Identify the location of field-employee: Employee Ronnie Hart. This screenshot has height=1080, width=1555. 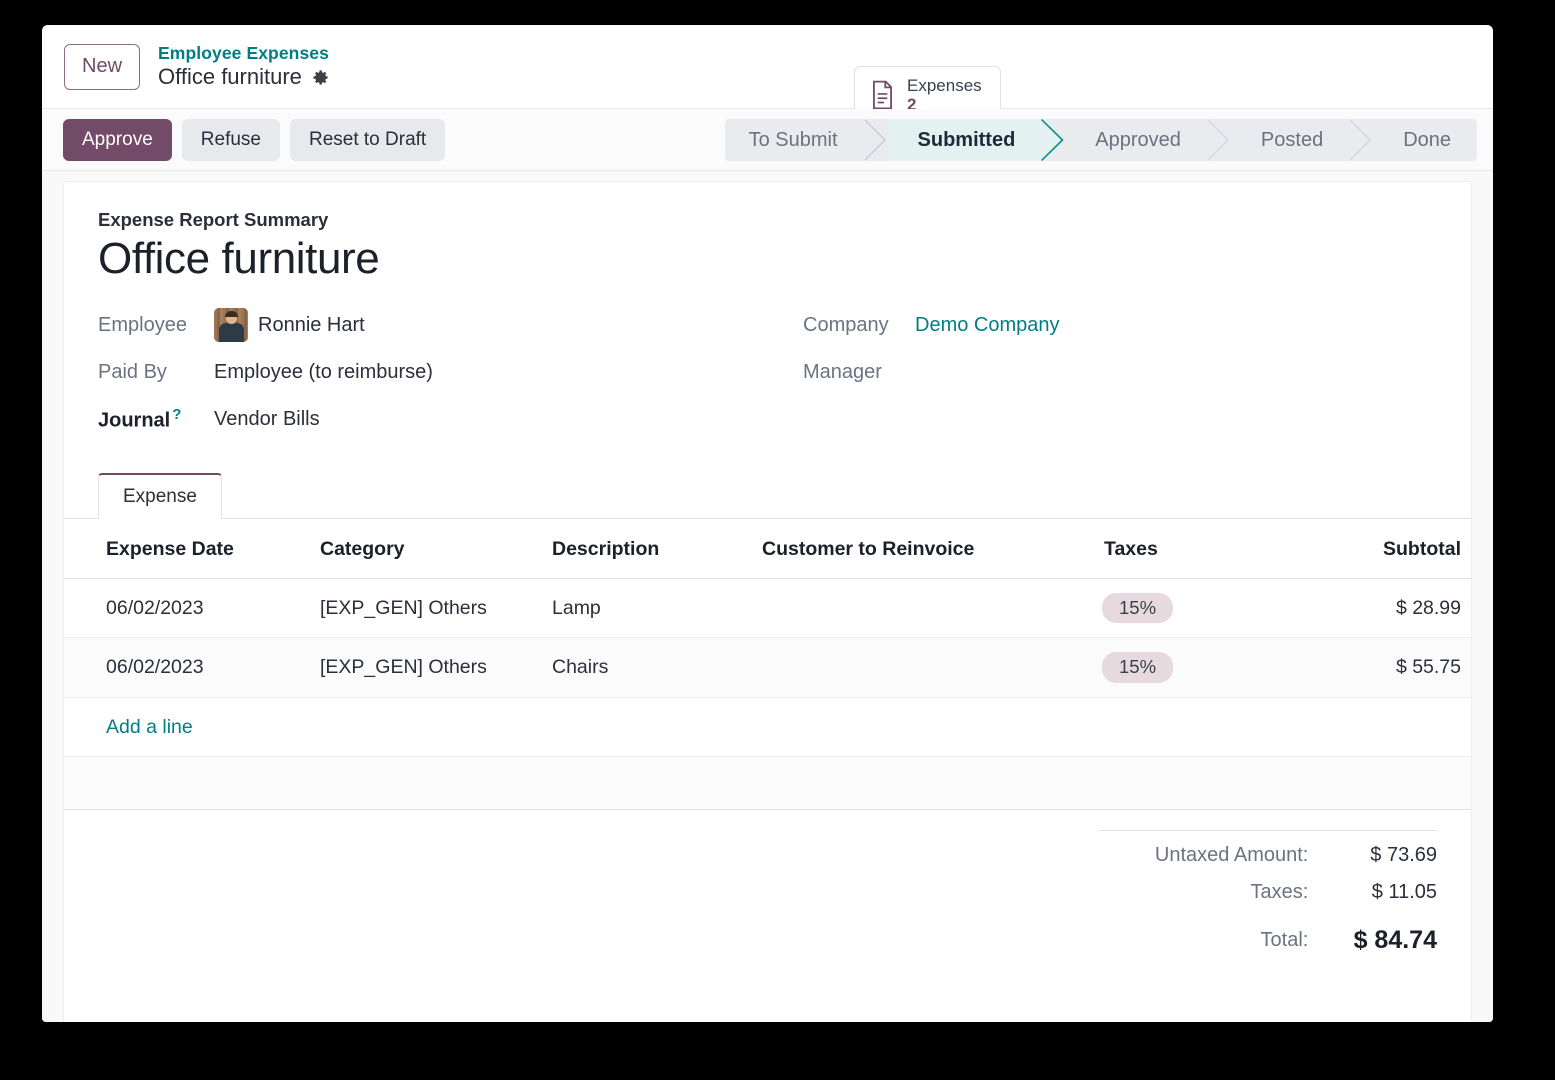
(450, 325).